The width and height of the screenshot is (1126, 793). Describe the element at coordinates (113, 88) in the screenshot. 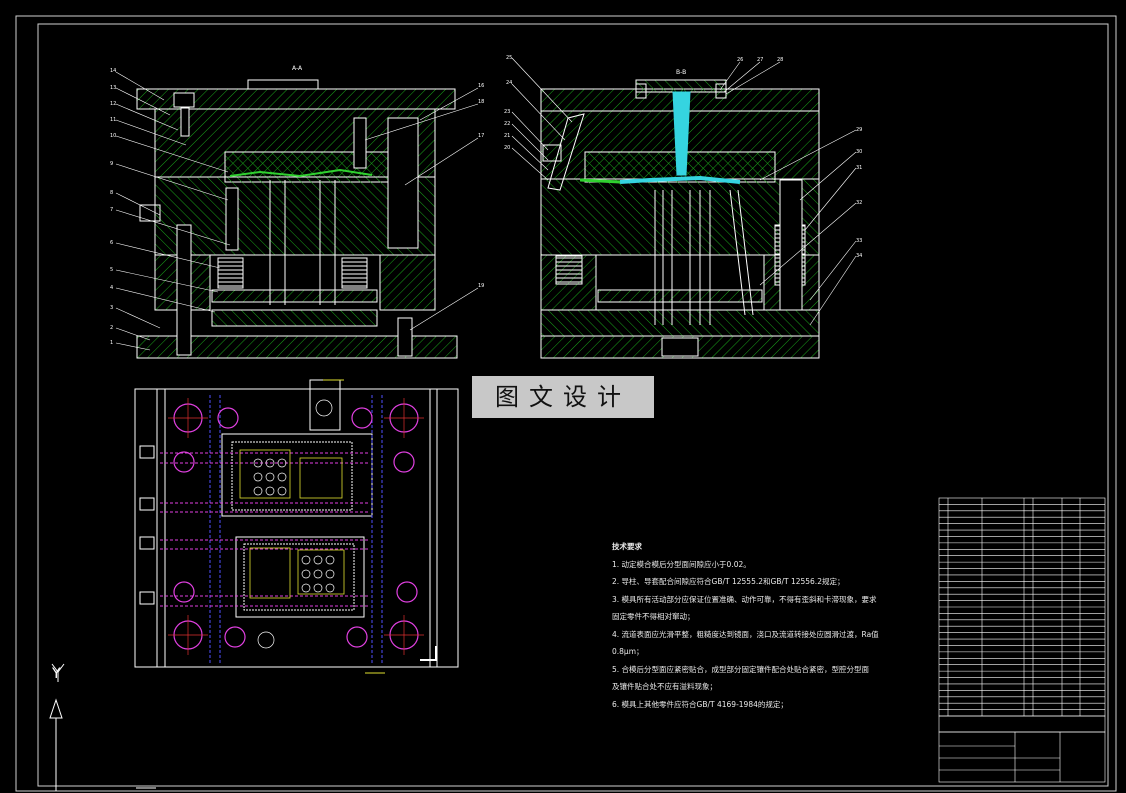

I see `balloon-13: 13` at that location.